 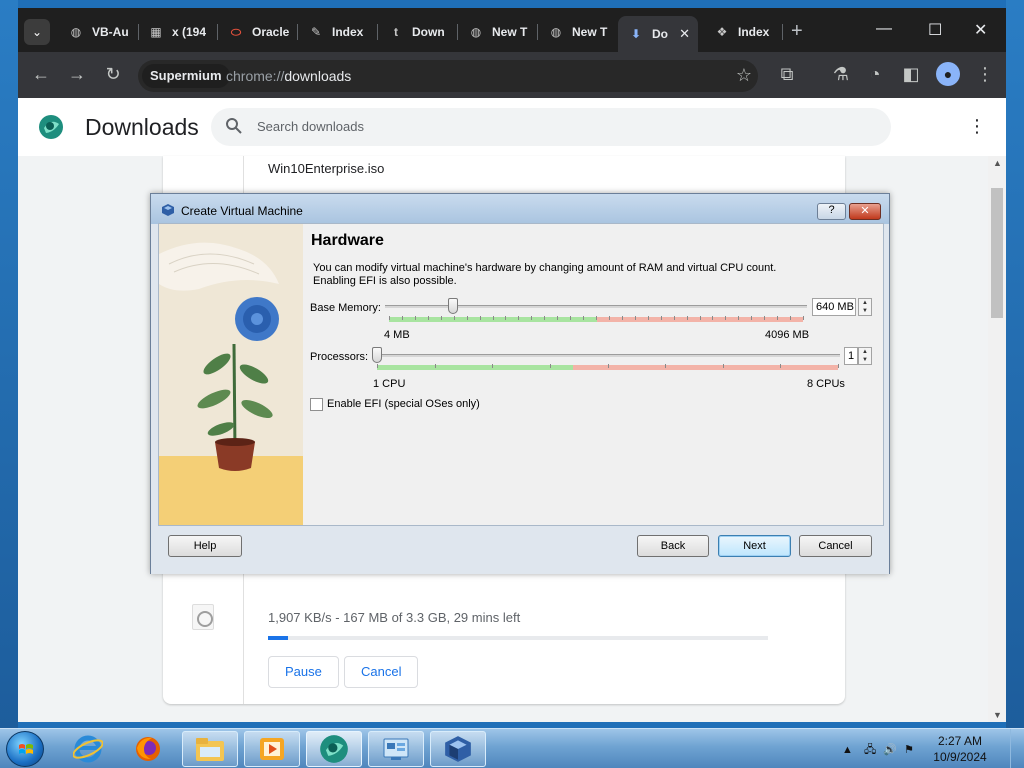 I want to click on scroll-thumb, so click(x=997, y=253).